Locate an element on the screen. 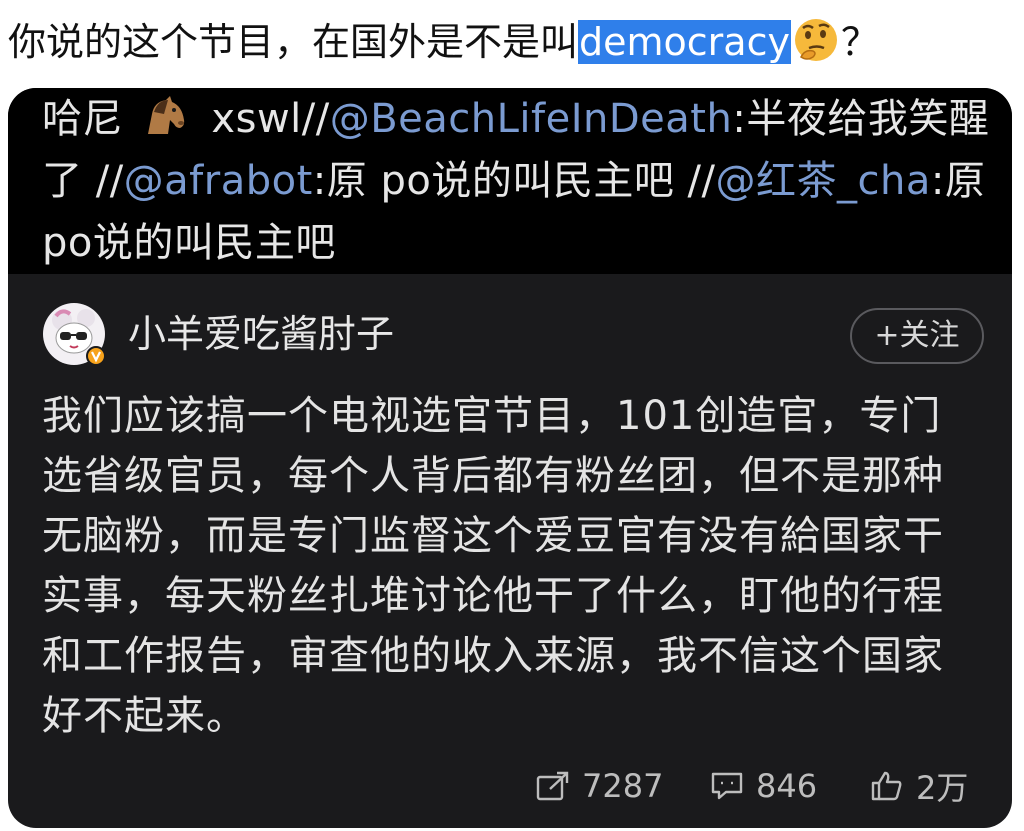 This screenshot has width=1024, height=831. comment-icon is located at coordinates (727, 786).